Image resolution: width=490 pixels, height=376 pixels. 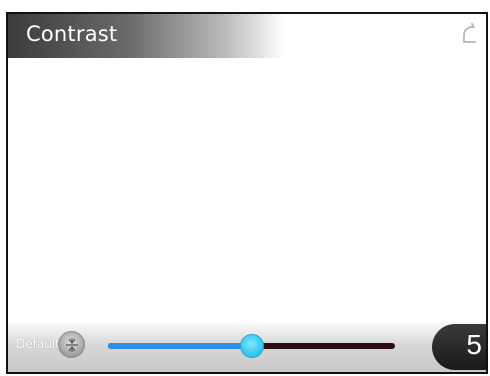 I want to click on contrast-slider, so click(x=251, y=346).